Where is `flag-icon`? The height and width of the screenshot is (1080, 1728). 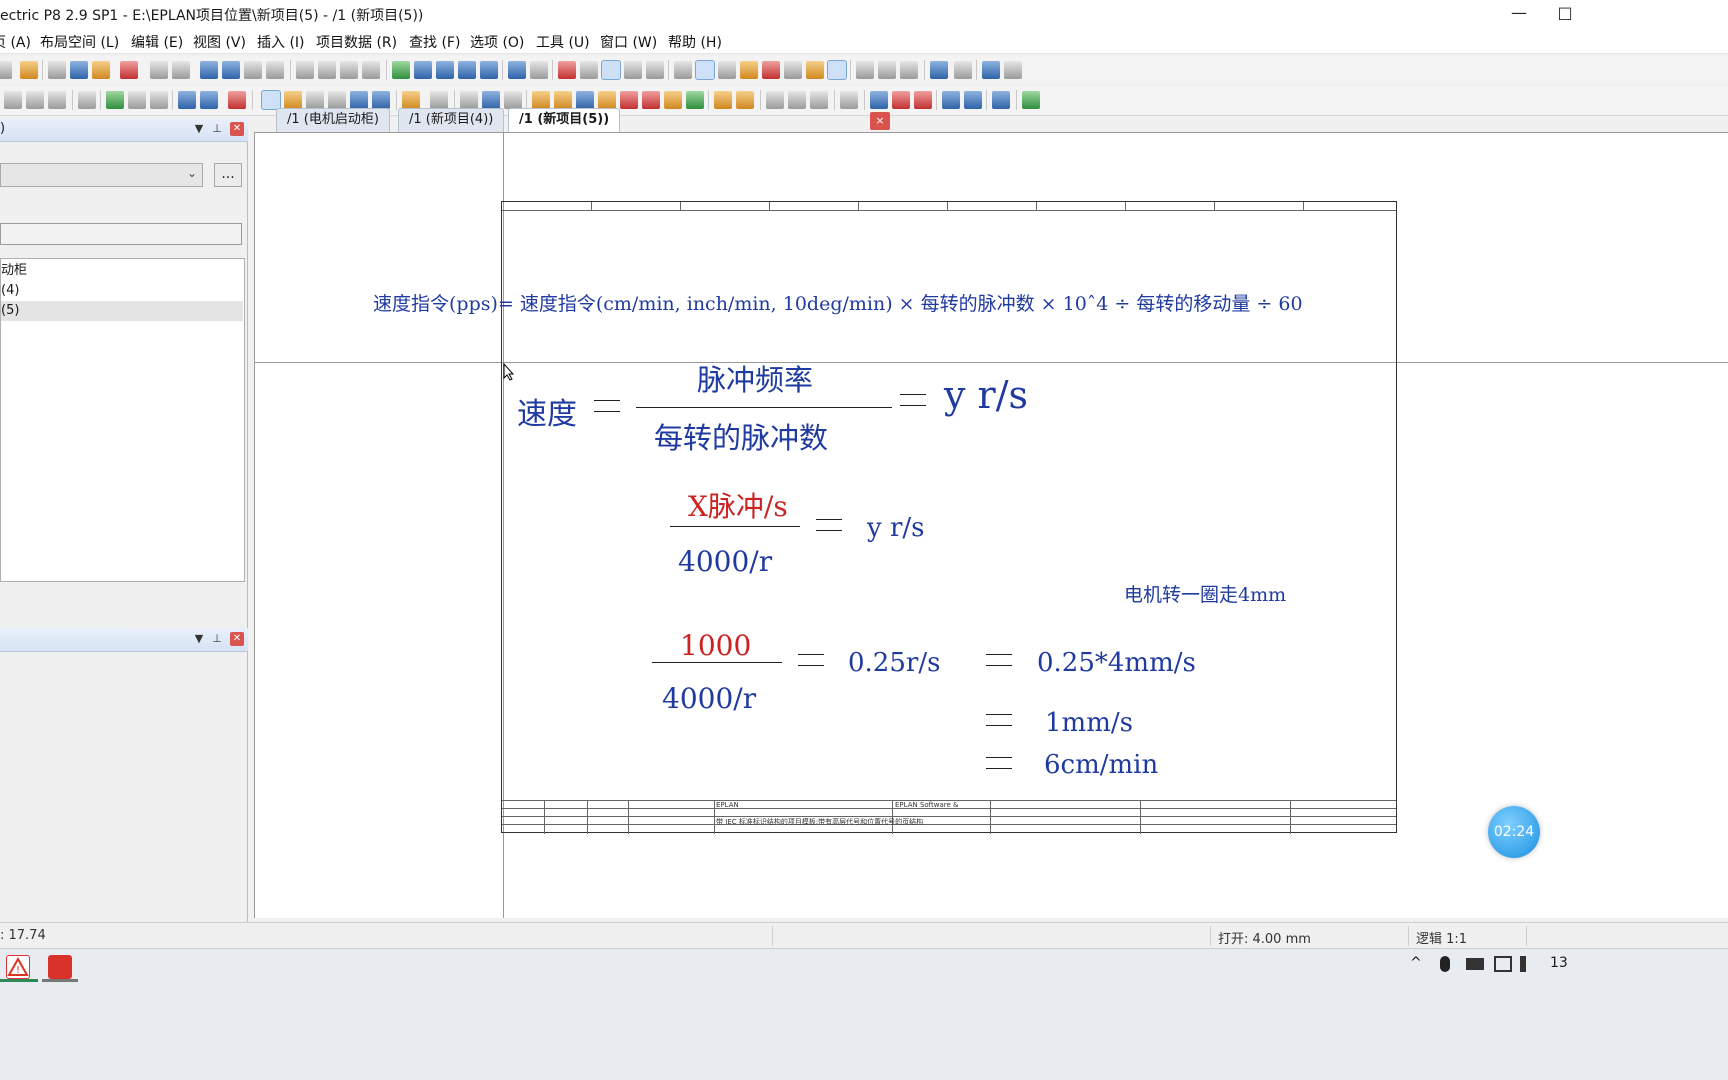
flag-icon is located at coordinates (137, 100).